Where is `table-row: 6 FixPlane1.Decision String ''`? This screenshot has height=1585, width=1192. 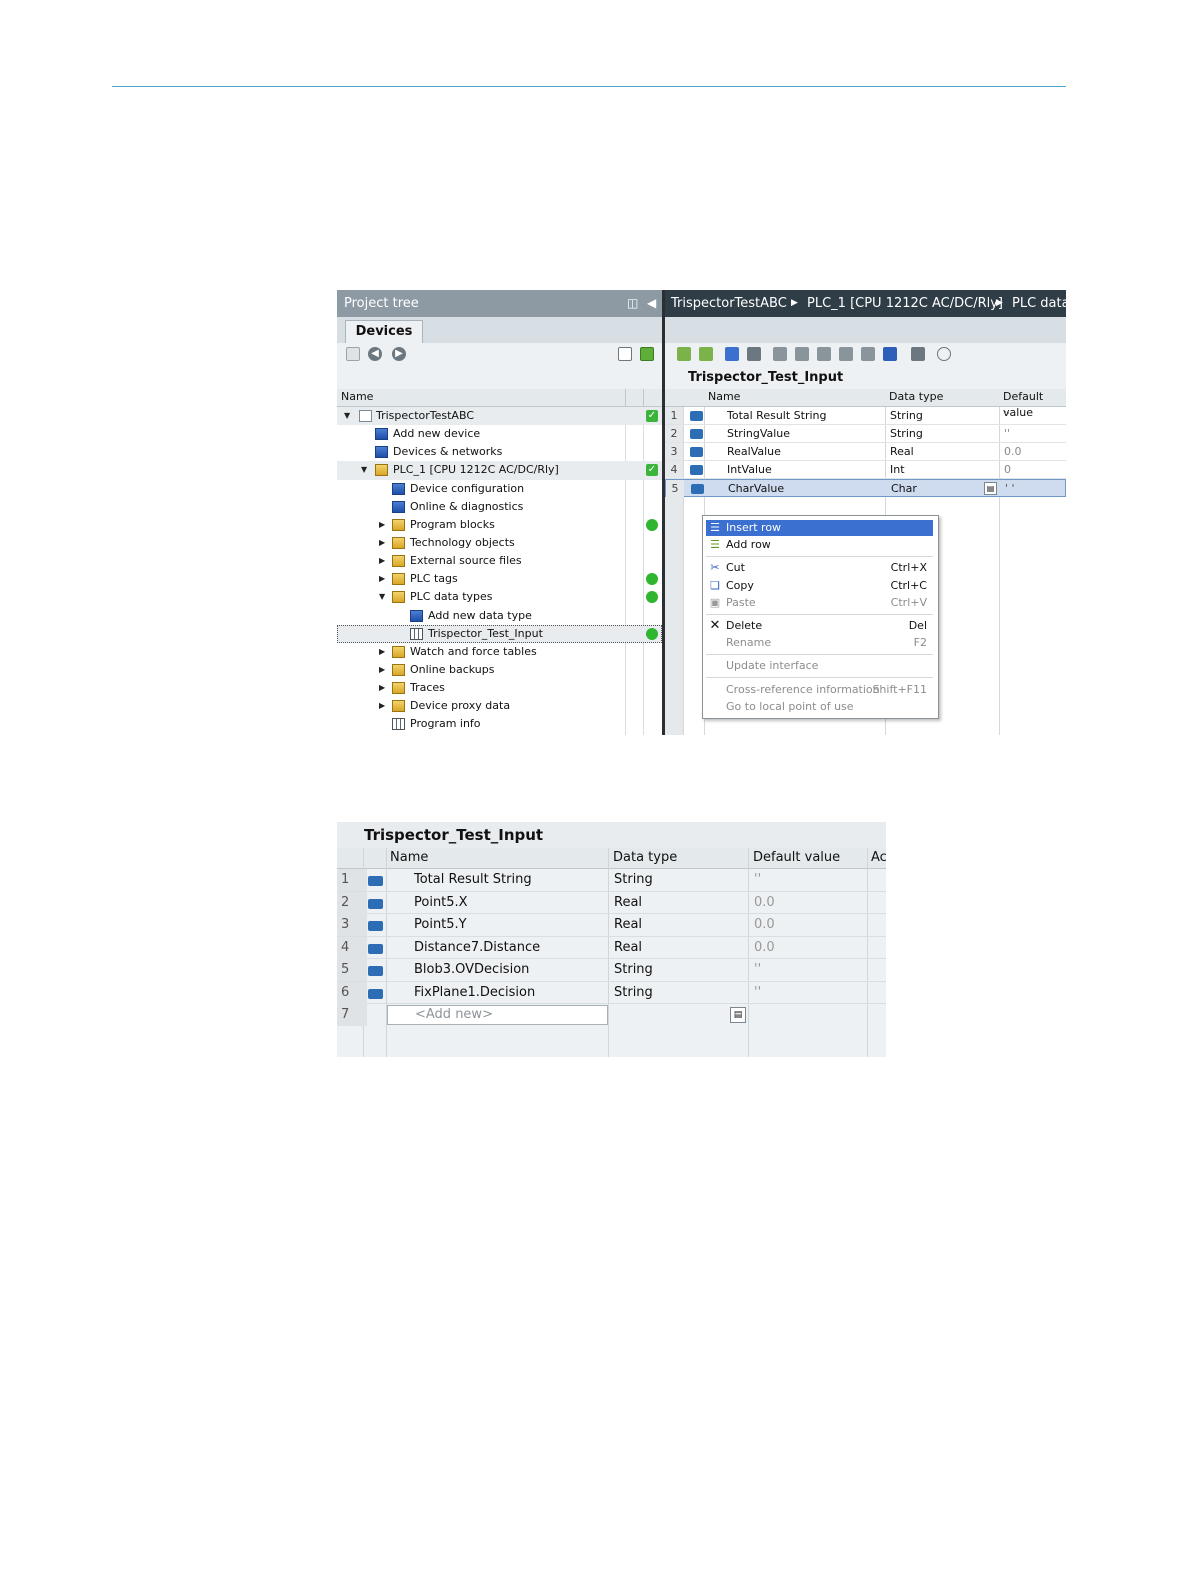
table-row: 6 FixPlane1.Decision String '' is located at coordinates (611, 992).